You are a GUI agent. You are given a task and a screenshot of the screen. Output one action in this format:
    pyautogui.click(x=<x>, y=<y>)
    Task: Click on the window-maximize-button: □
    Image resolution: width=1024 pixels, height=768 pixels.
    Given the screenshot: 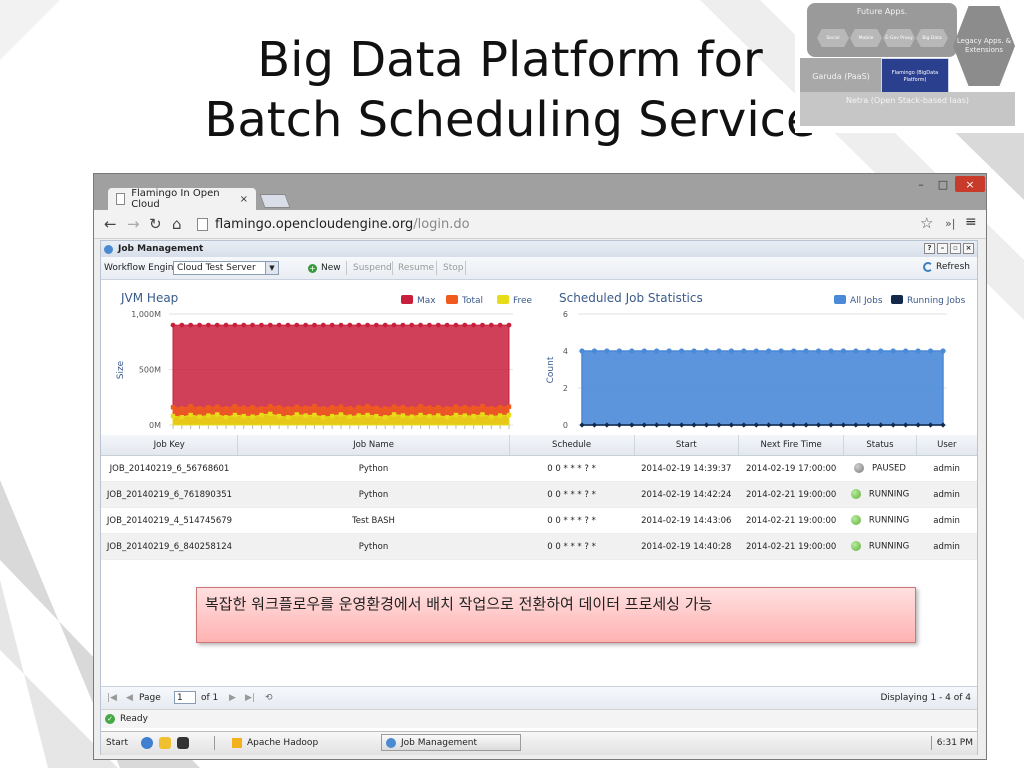 What is the action you would take?
    pyautogui.click(x=943, y=184)
    